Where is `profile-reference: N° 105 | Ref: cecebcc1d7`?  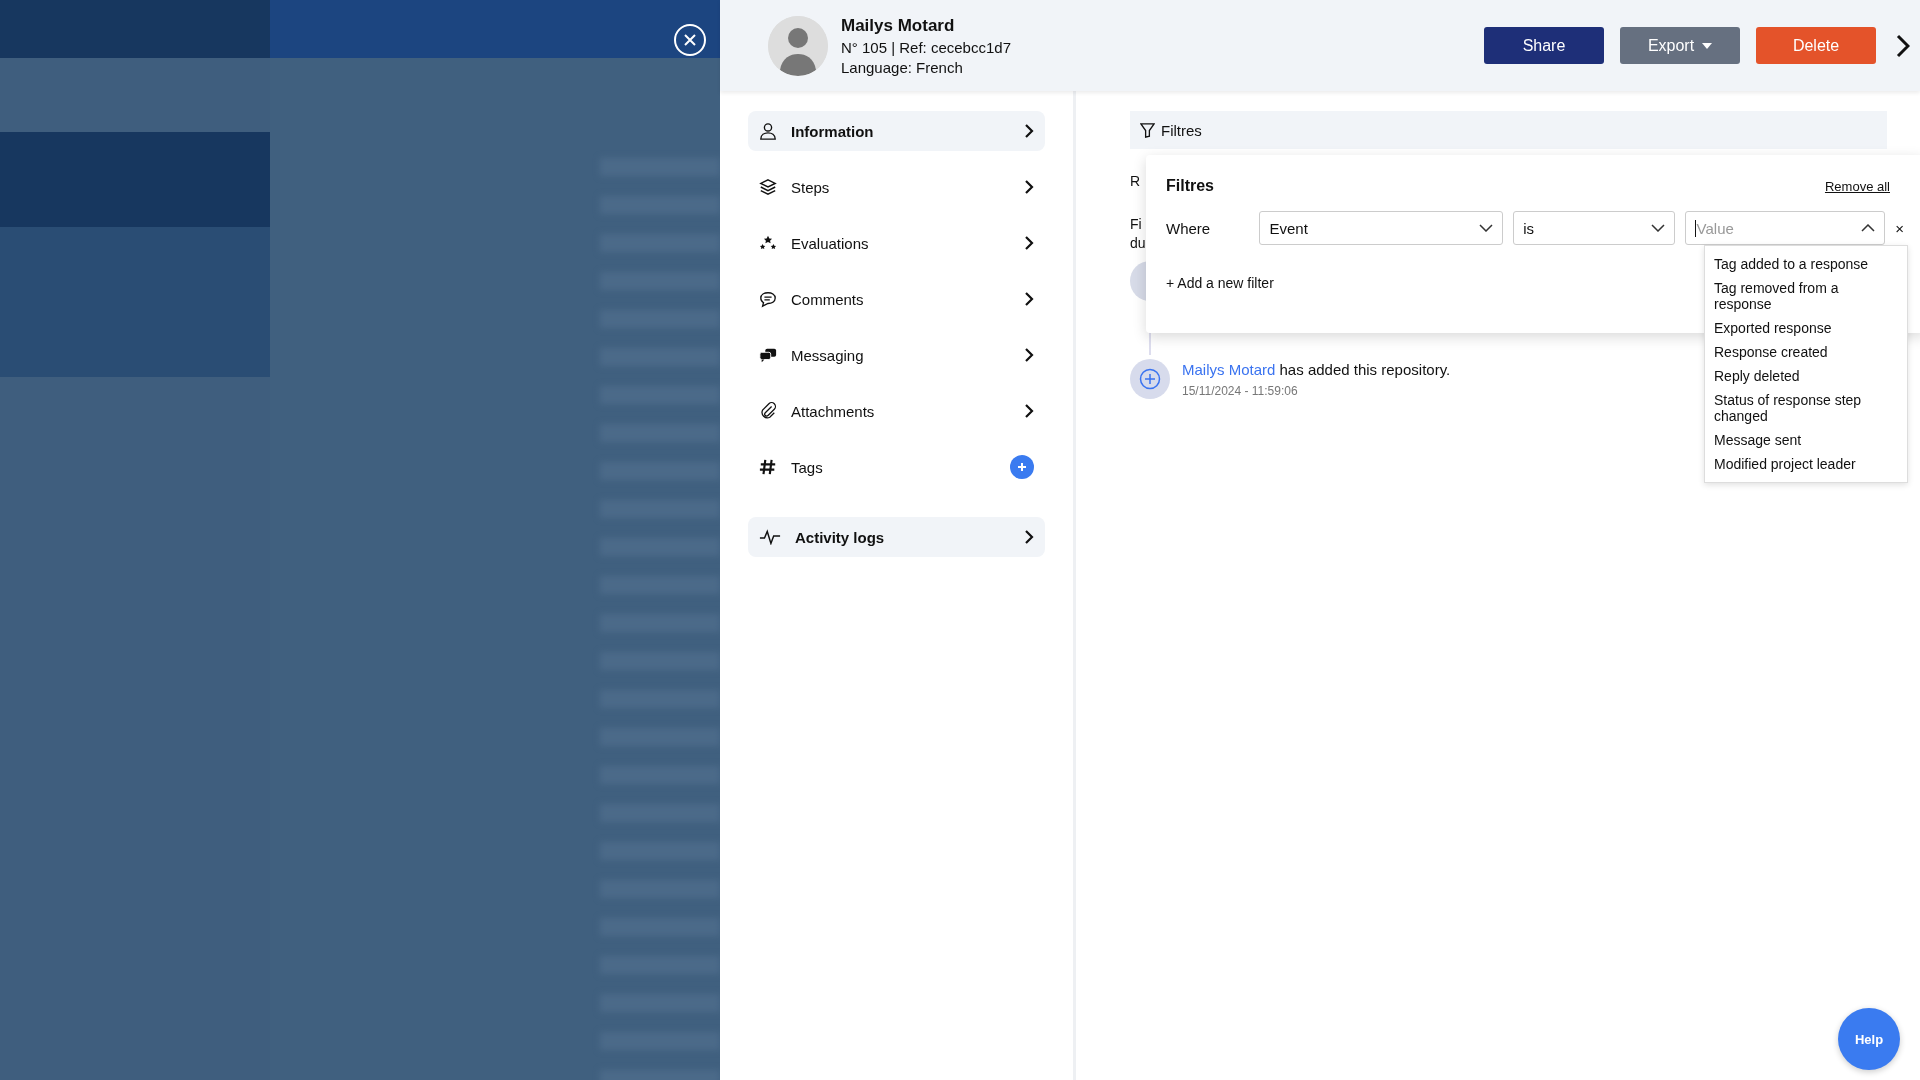 profile-reference: N° 105 | Ref: cecebcc1d7 is located at coordinates (926, 47).